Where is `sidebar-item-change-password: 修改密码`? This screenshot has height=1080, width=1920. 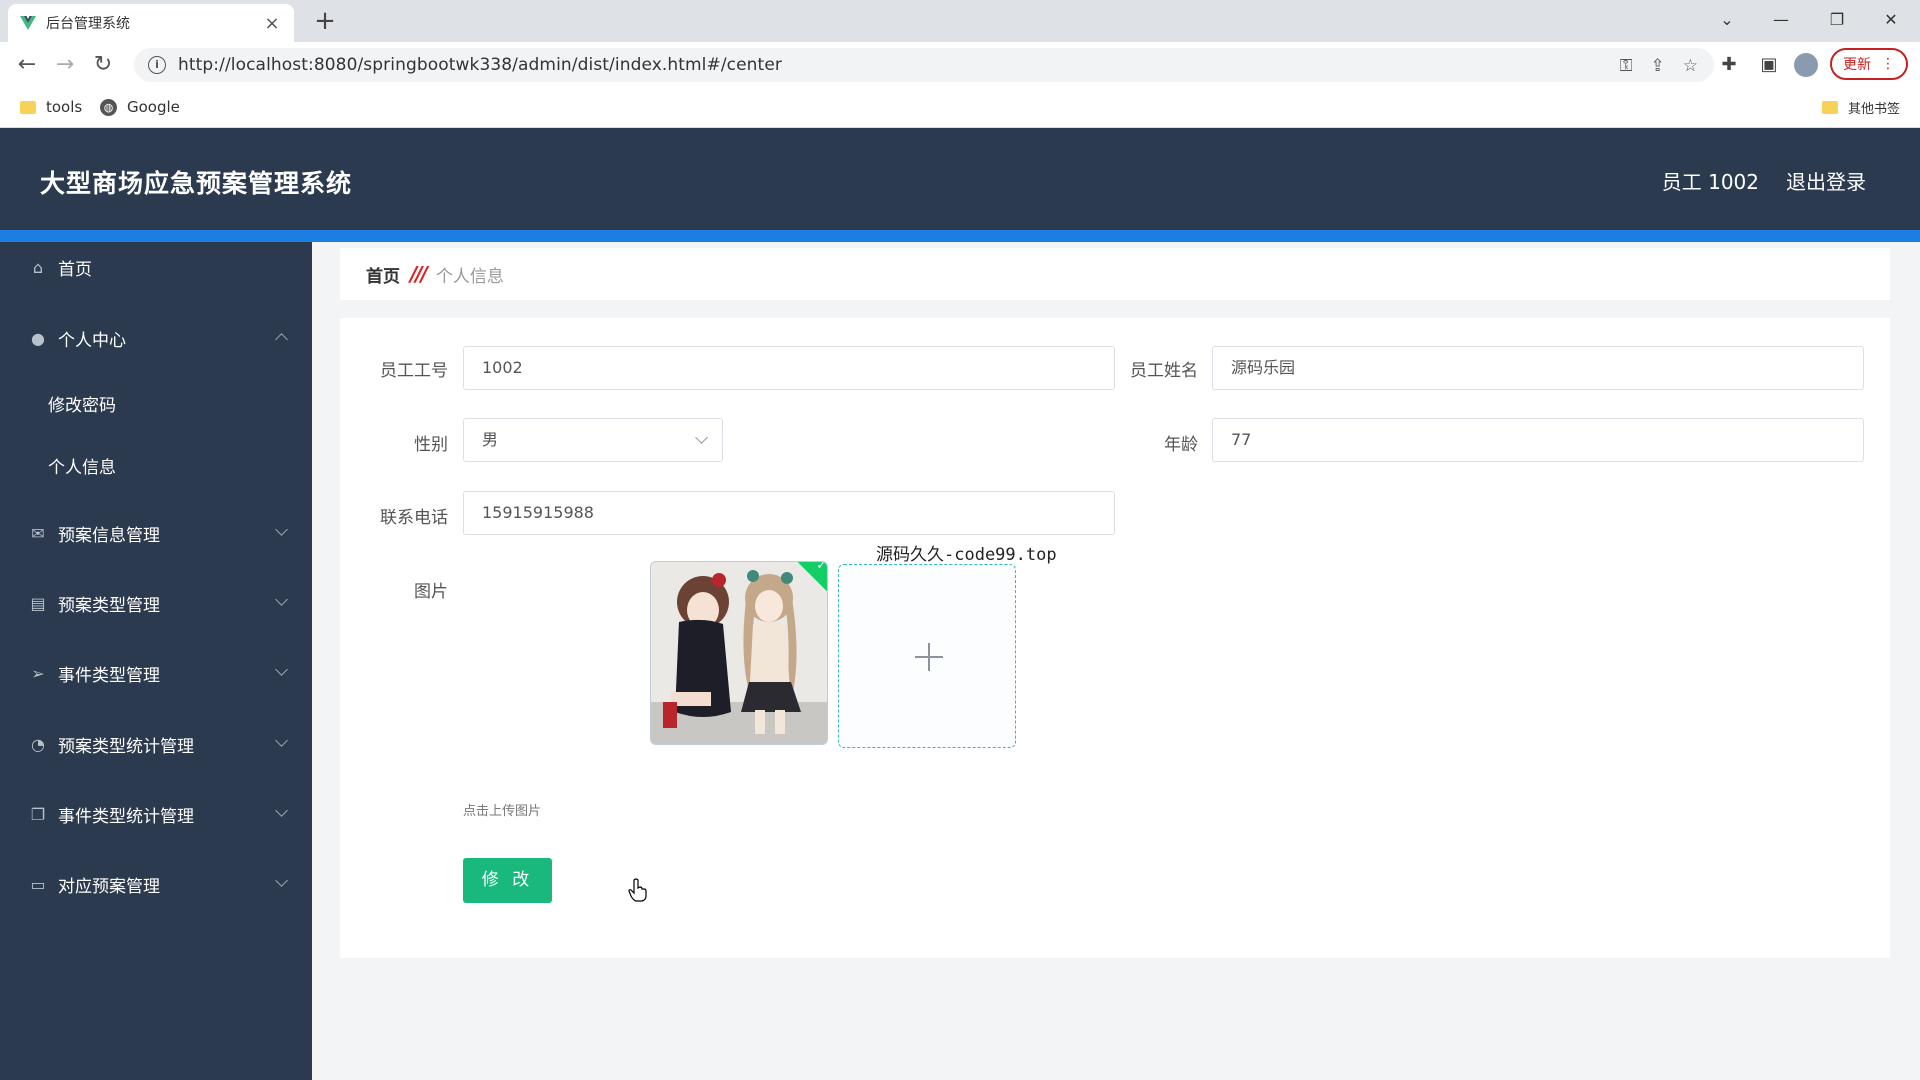
sidebar-item-change-password: 修改密码 is located at coordinates (156, 403).